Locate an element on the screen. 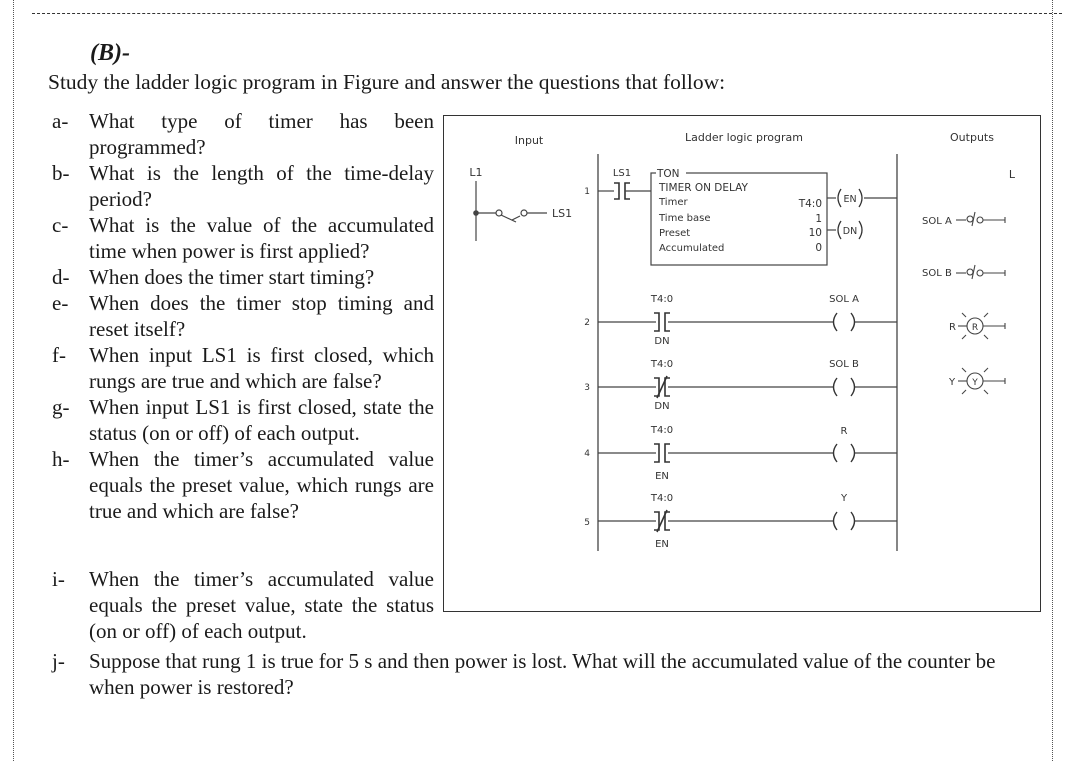 The image size is (1080, 761). output-lamp-r: R R is located at coordinates (977, 326).